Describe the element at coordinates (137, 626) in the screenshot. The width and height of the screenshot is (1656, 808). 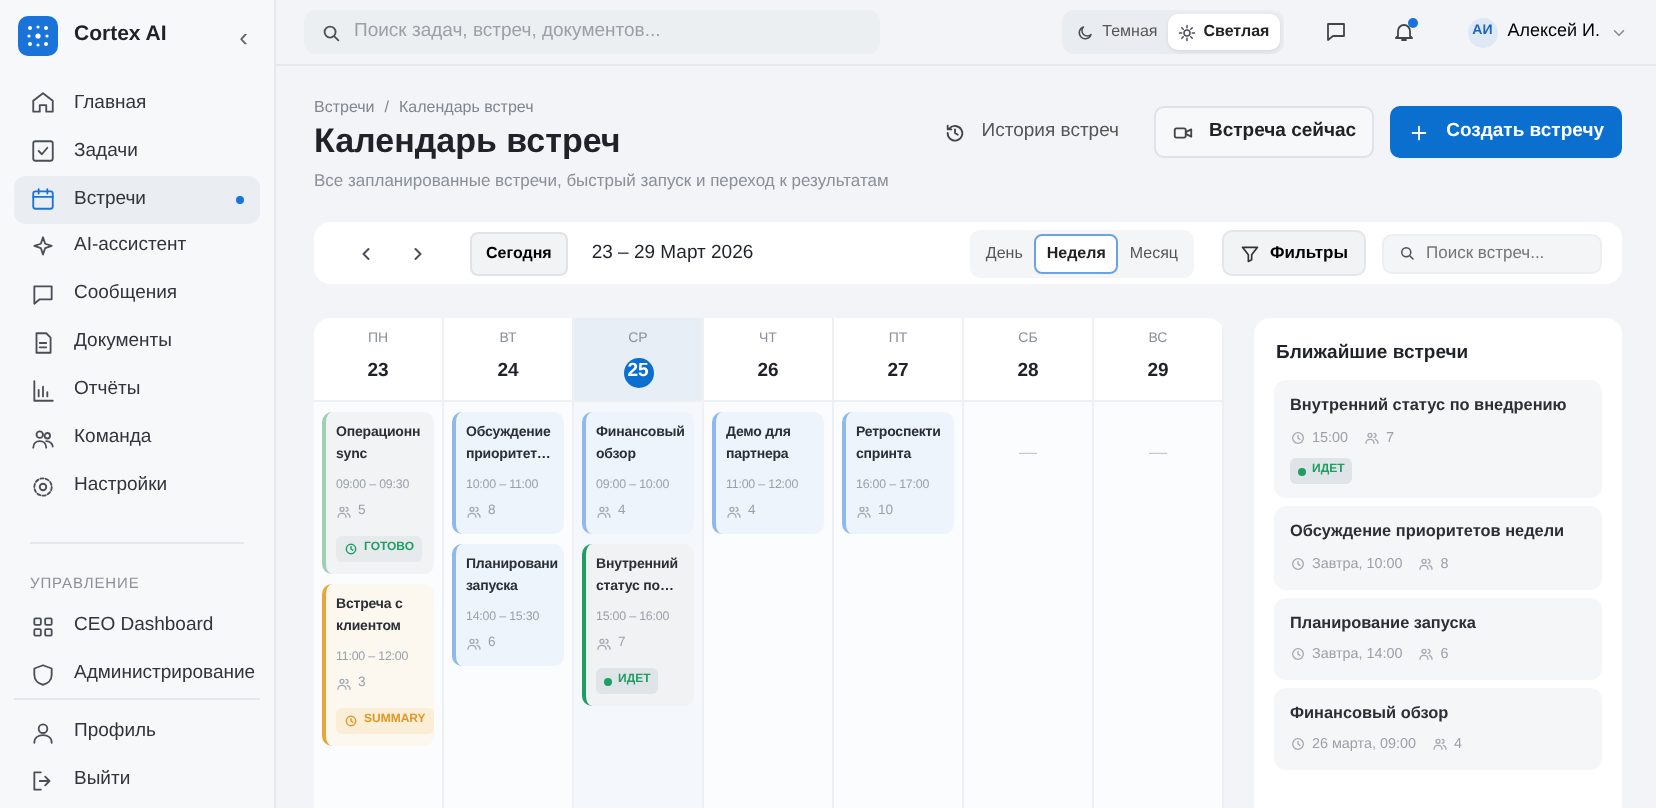
I see `sidebar-item: CEO Dashboard` at that location.